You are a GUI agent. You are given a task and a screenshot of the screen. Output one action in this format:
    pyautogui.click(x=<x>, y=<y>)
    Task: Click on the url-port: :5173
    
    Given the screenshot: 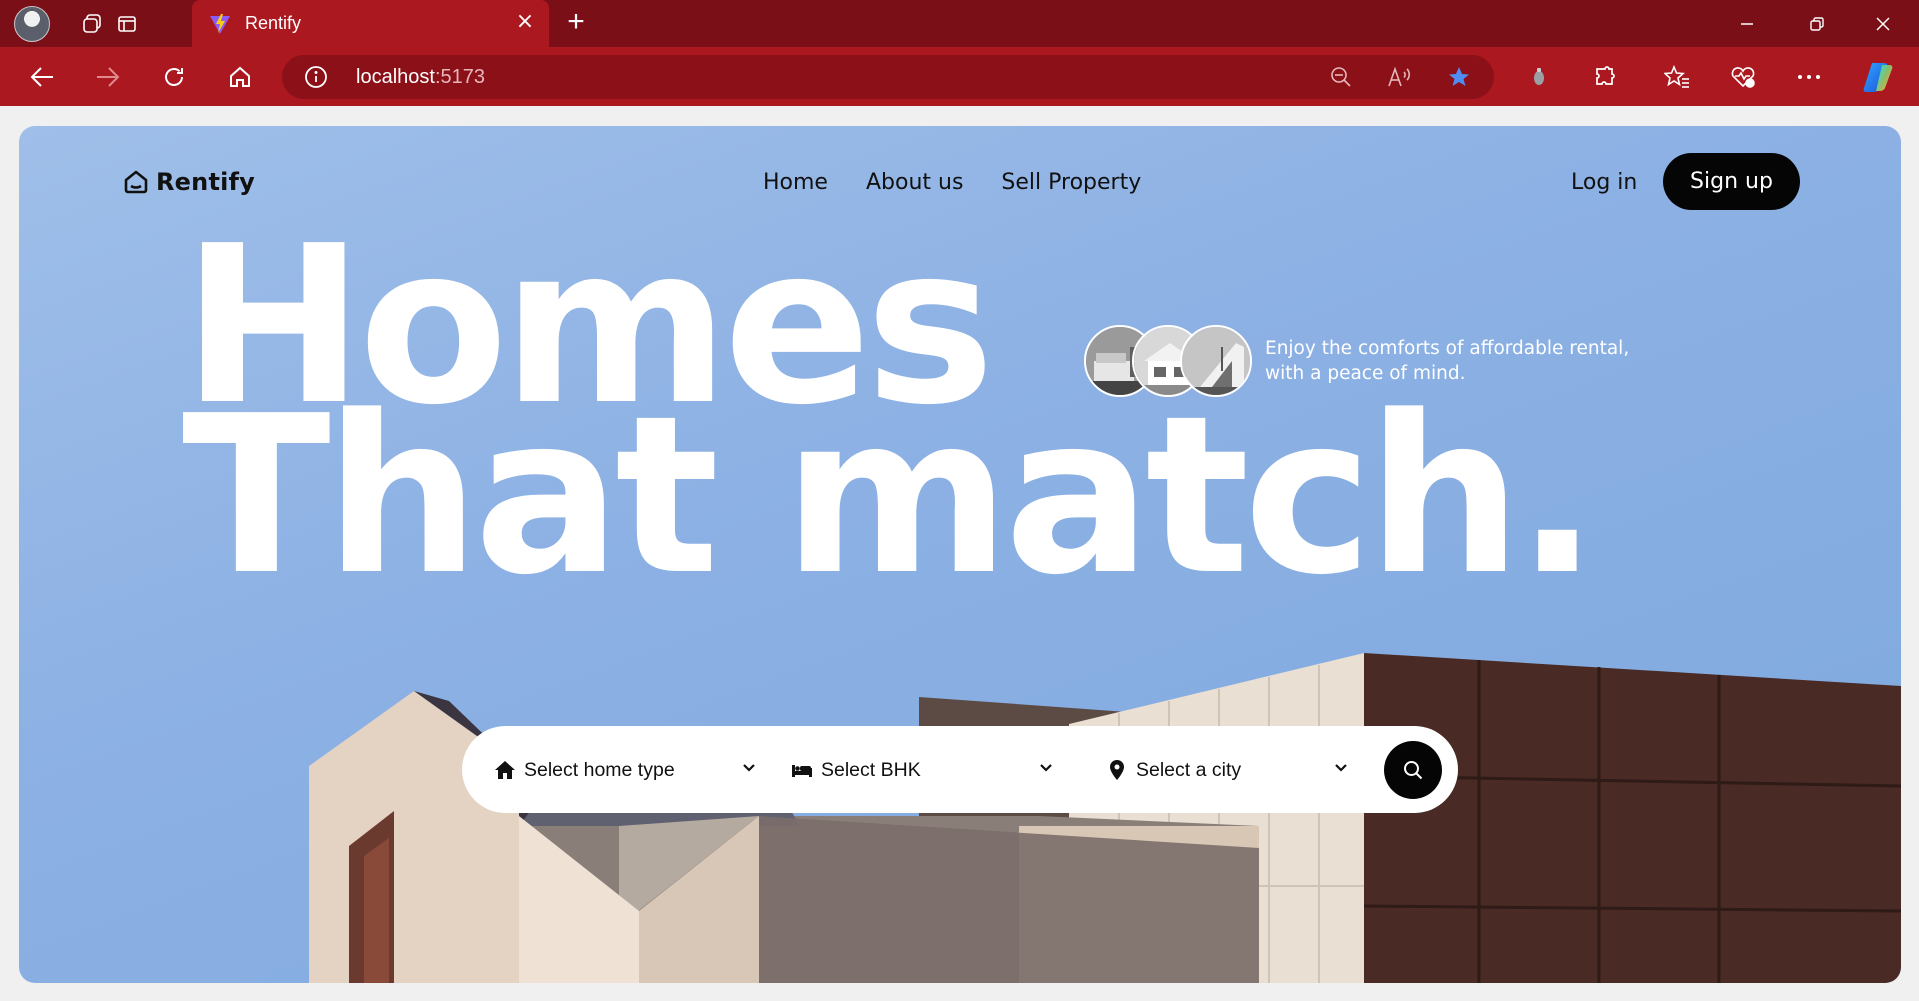 What is the action you would take?
    pyautogui.click(x=459, y=77)
    